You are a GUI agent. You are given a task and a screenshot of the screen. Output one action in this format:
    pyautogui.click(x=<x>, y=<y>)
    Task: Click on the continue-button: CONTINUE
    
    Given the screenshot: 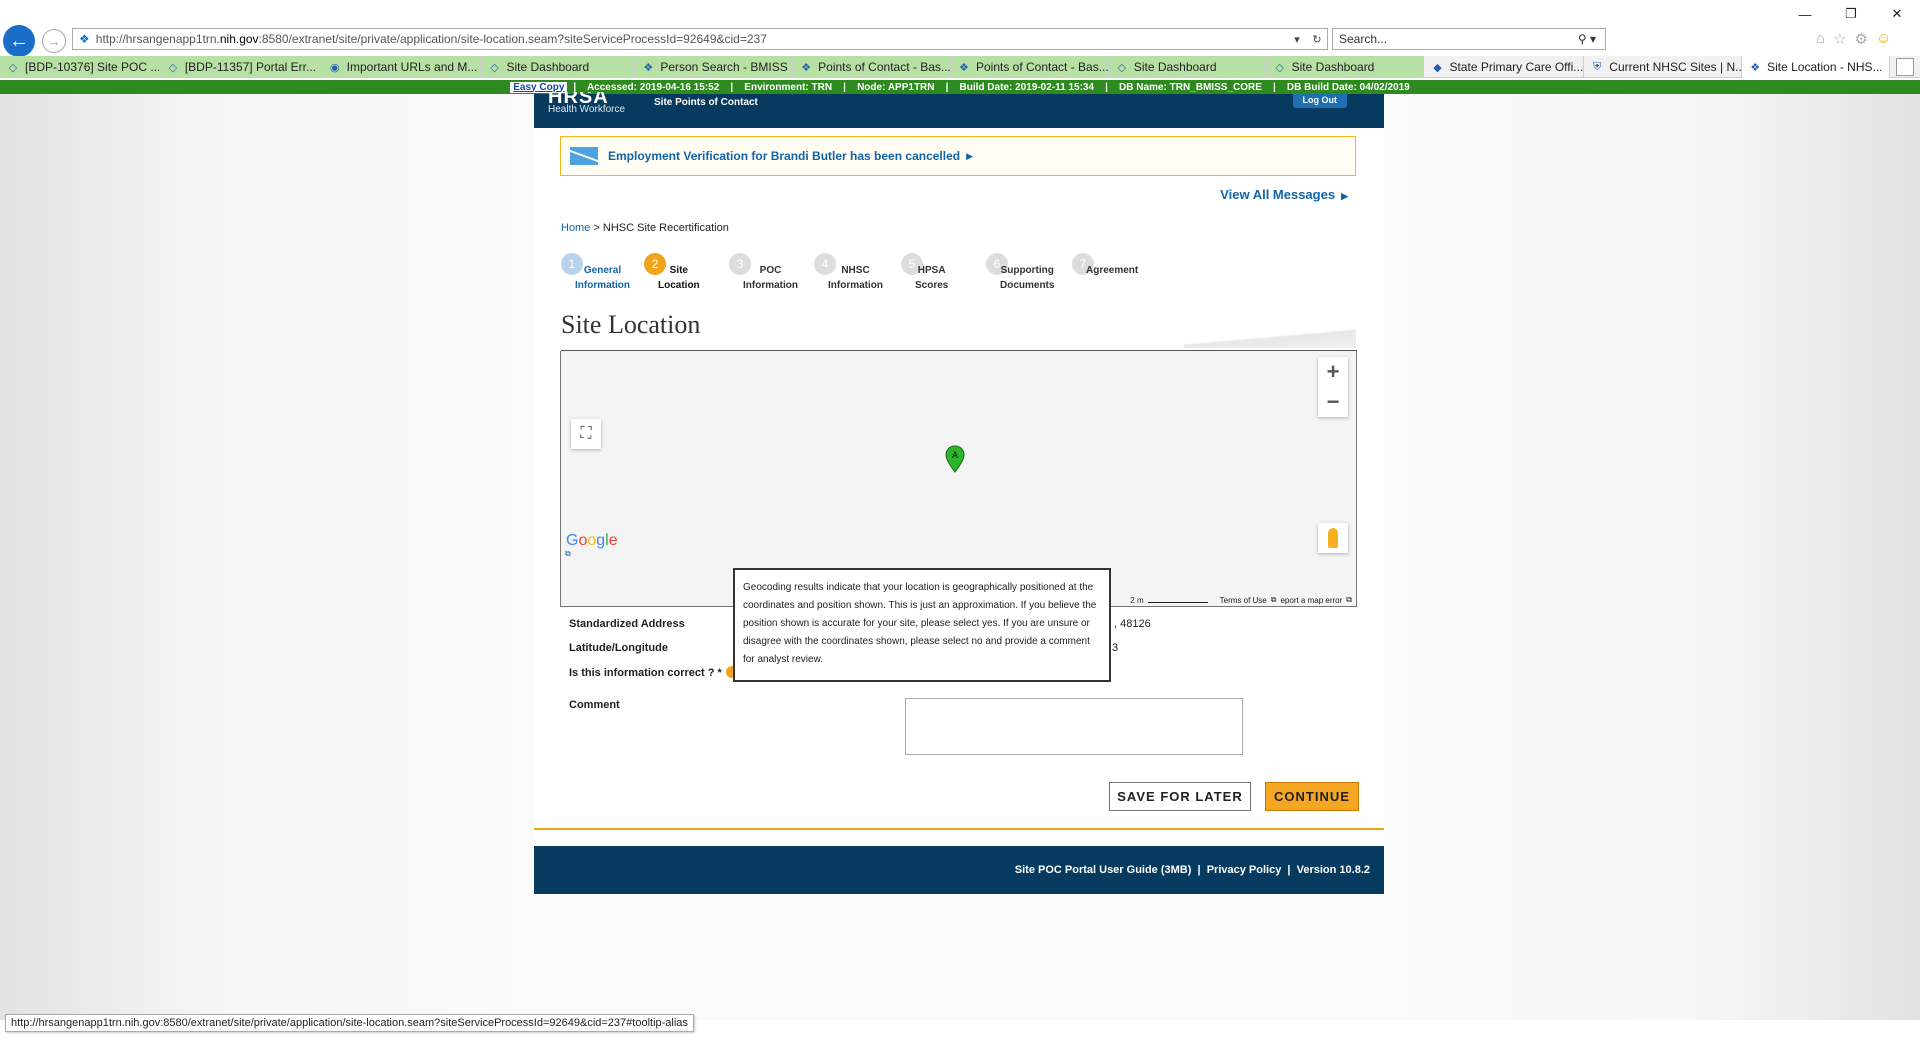 What is the action you would take?
    pyautogui.click(x=1312, y=796)
    